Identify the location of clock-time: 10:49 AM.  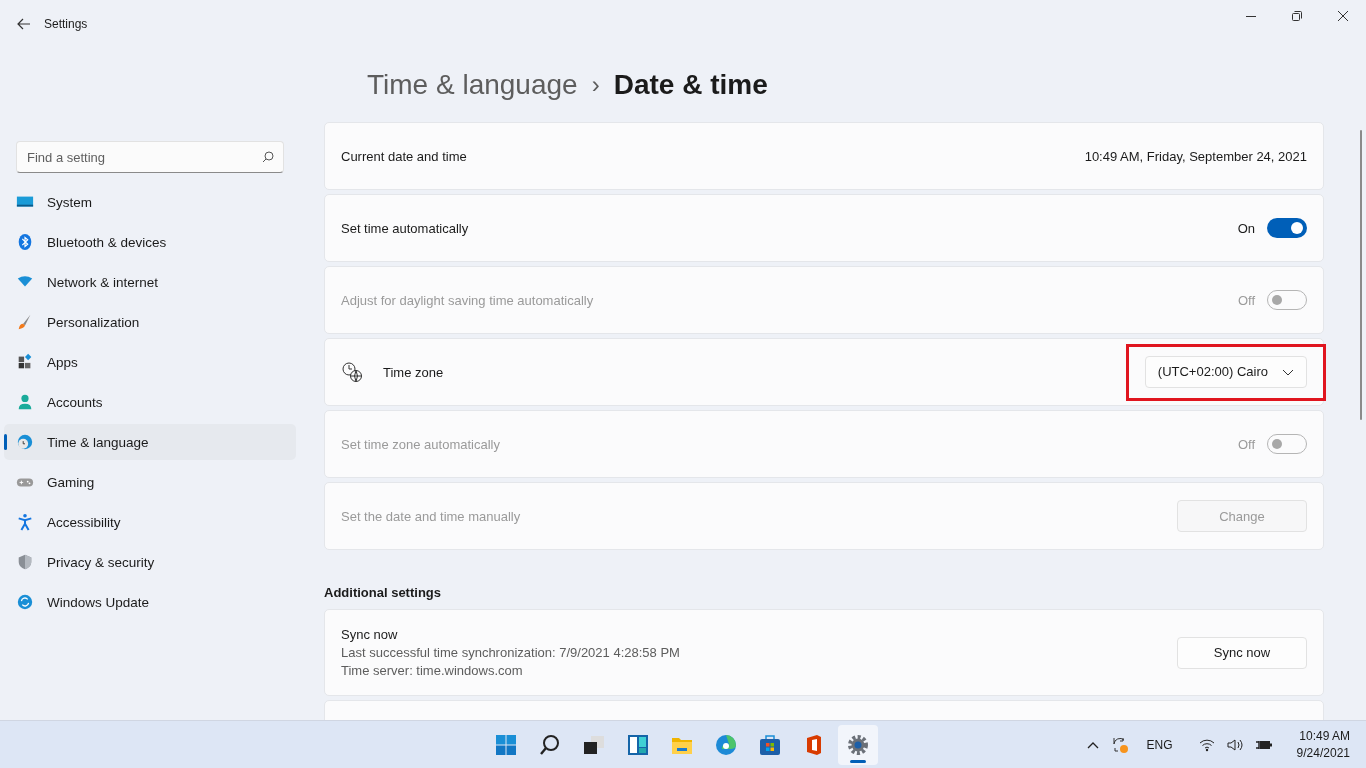
(1324, 736).